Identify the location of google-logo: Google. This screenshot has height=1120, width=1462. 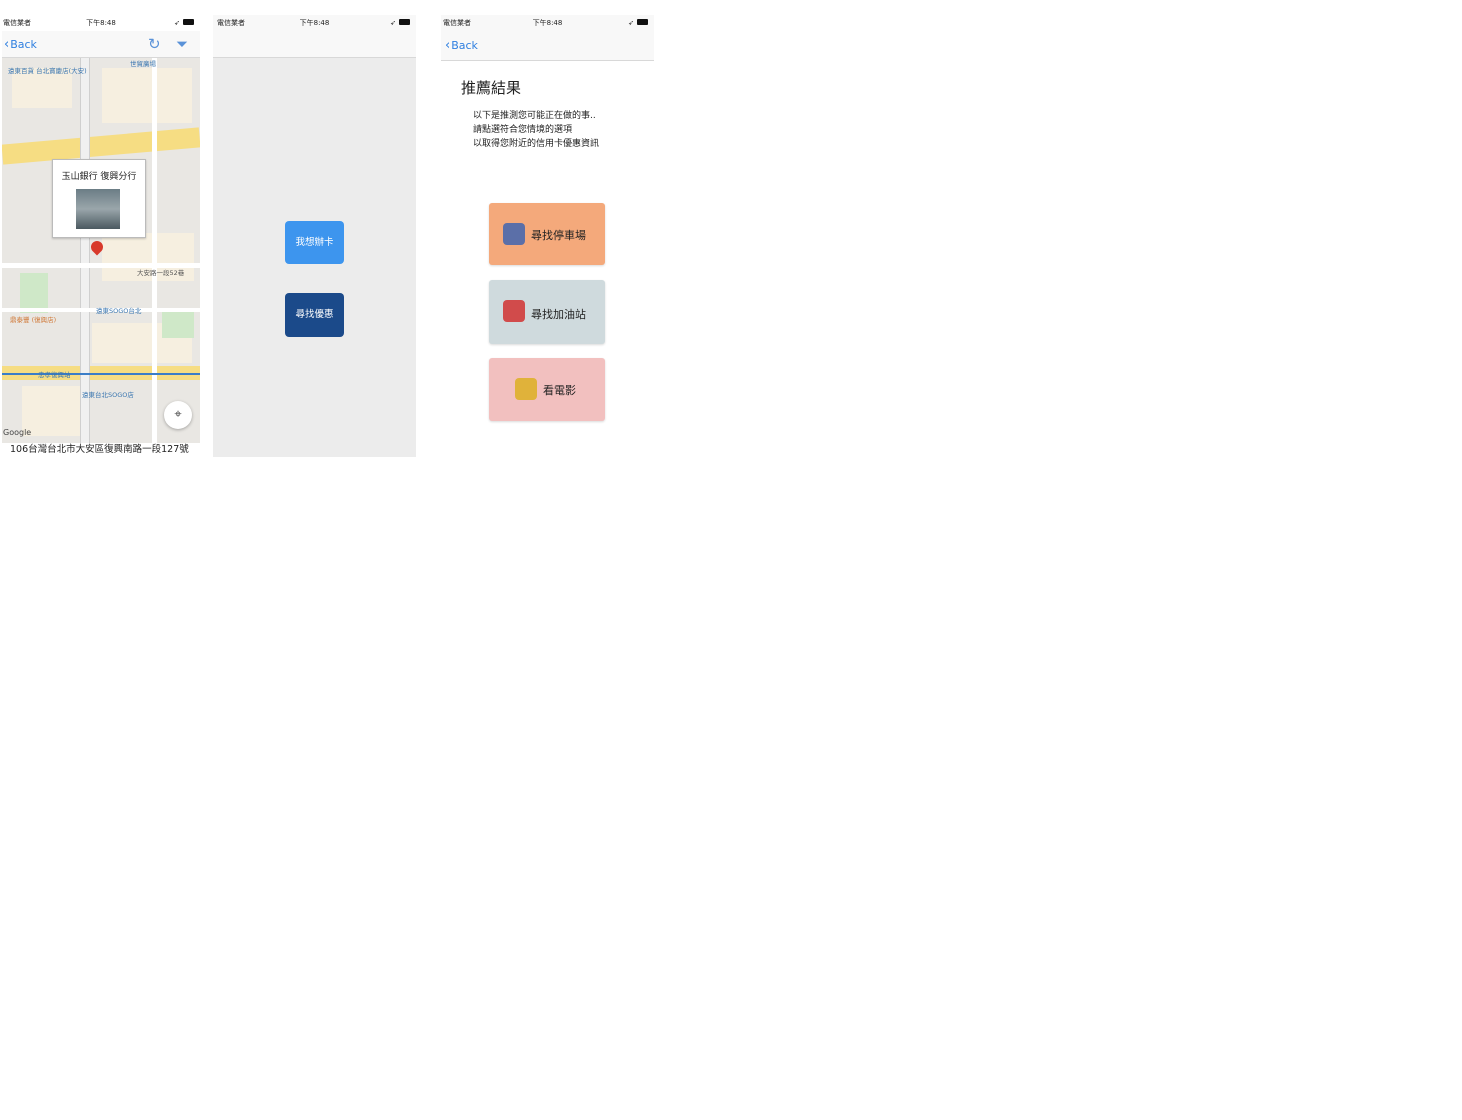
(17, 432).